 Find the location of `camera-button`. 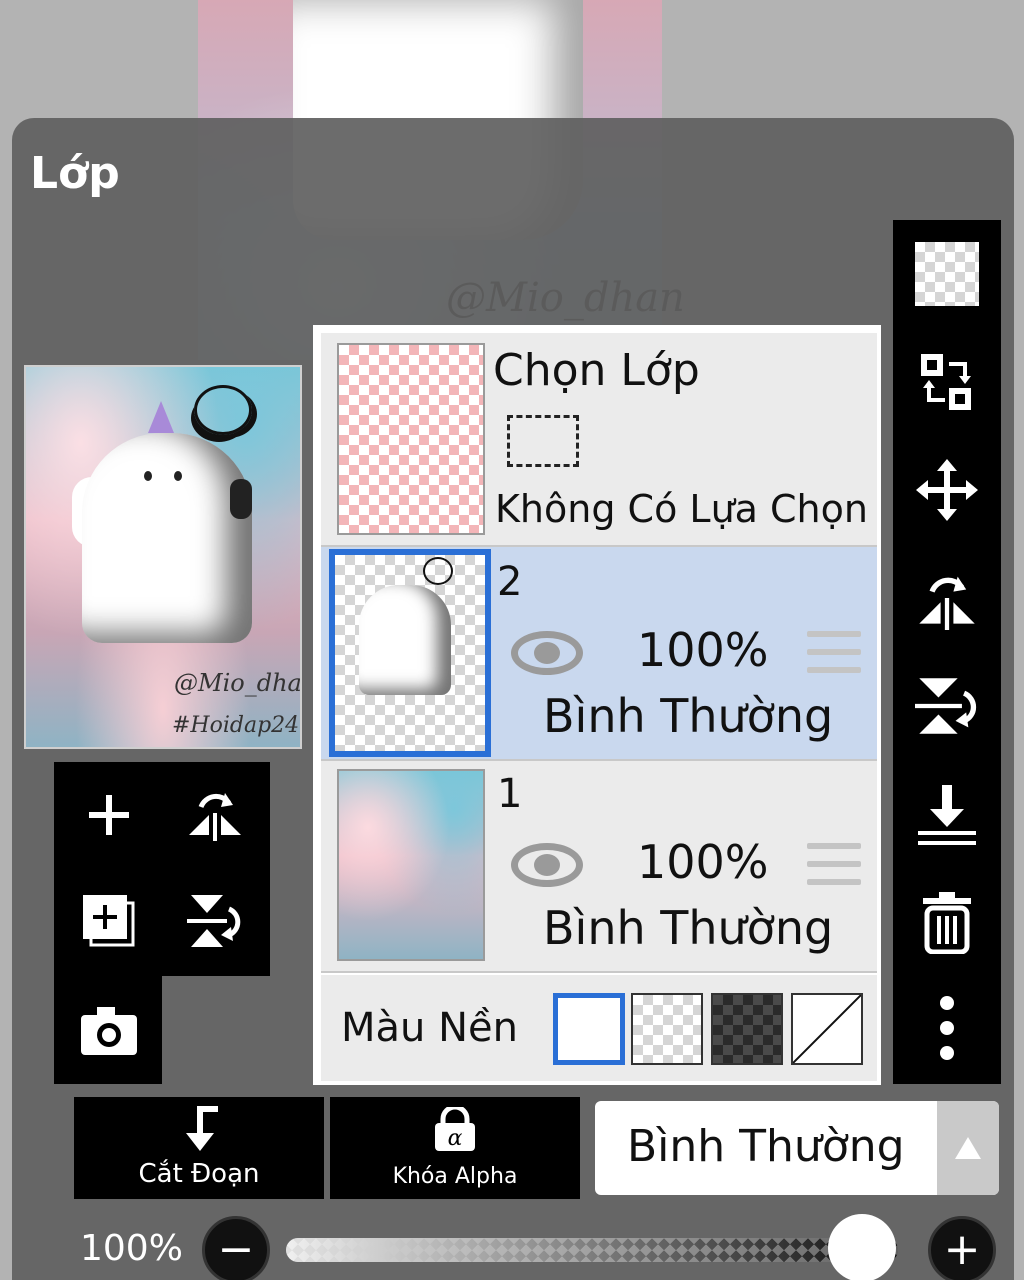

camera-button is located at coordinates (109, 1031).